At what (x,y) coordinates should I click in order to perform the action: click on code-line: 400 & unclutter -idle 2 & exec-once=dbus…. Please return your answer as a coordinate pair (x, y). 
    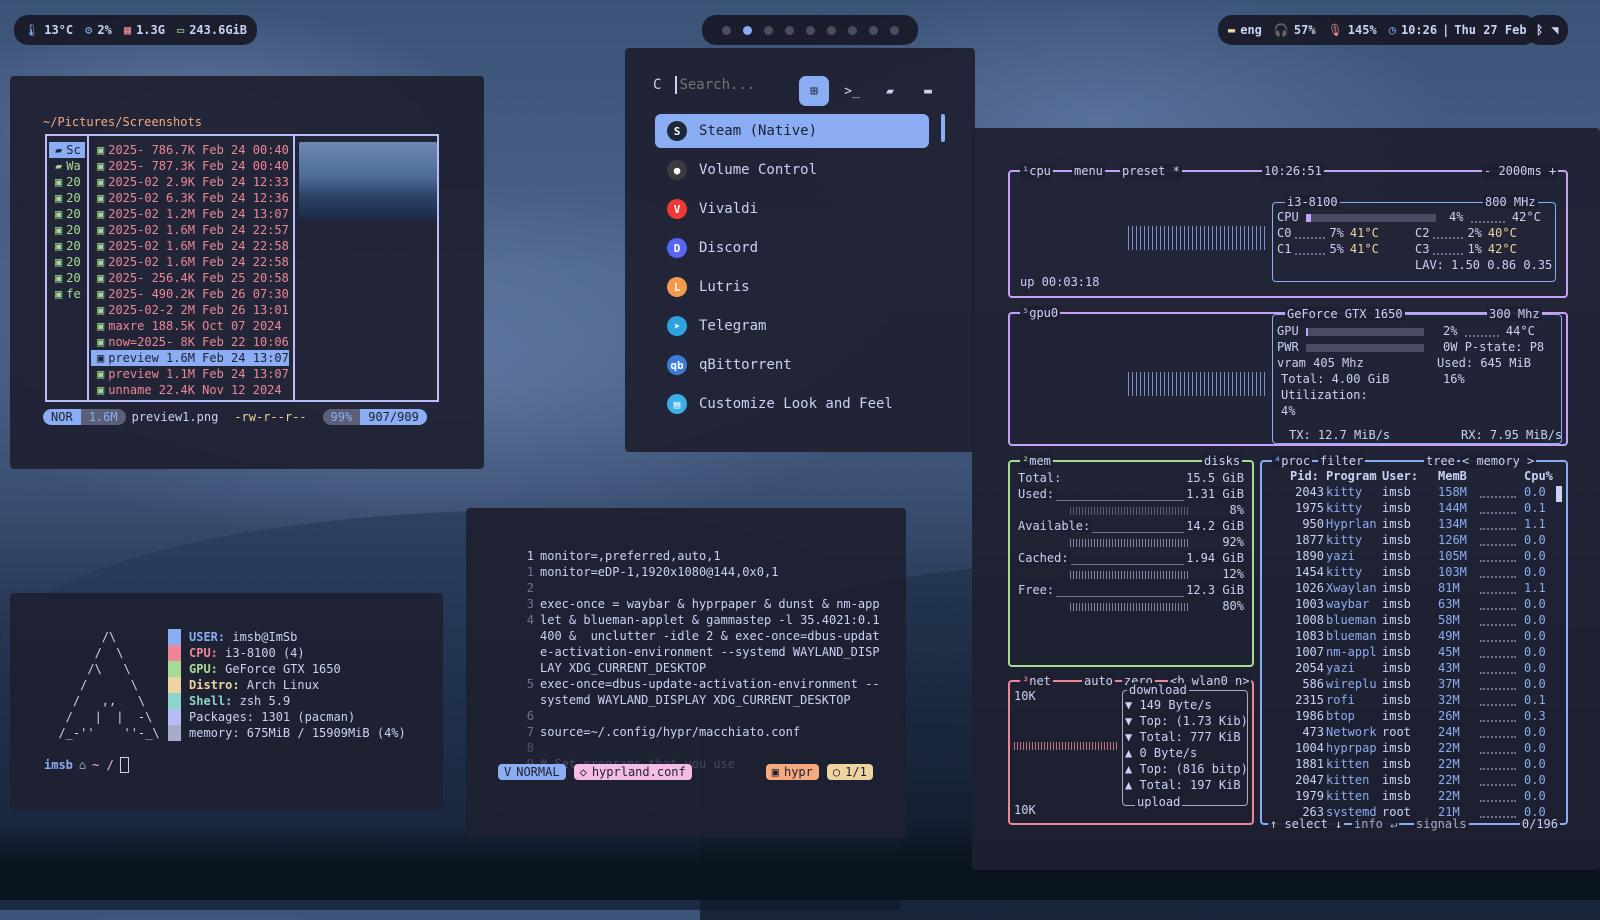
    Looking at the image, I should click on (701, 636).